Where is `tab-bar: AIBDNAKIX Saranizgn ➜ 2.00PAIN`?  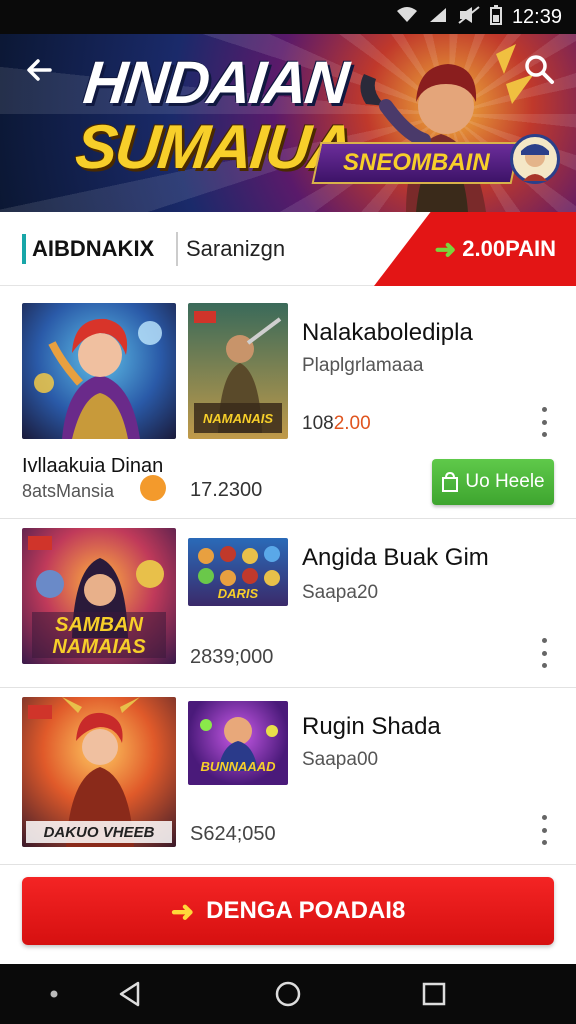
tab-bar: AIBDNAKIX Saranizgn ➜ 2.00PAIN is located at coordinates (288, 249).